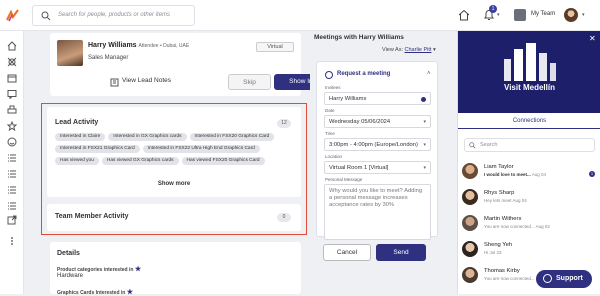 This screenshot has width=600, height=296. I want to click on attendee-name: Harry Williams Attendee • Dubai, UAE, so click(138, 45).